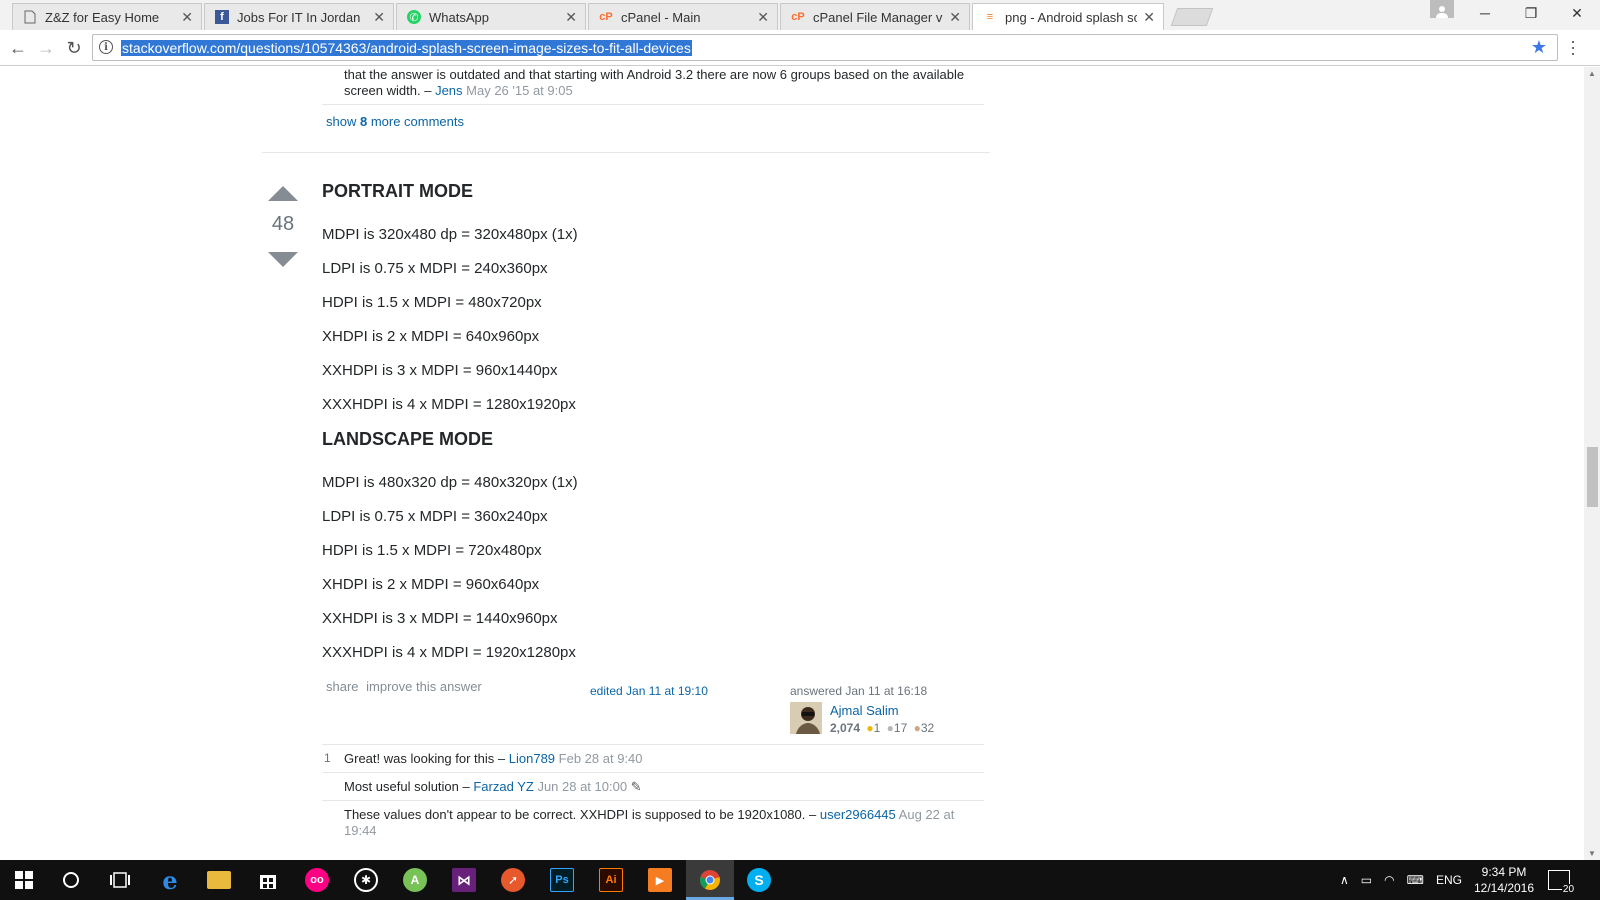 The image size is (1600, 900). I want to click on close-window-button: ✕, so click(1577, 13).